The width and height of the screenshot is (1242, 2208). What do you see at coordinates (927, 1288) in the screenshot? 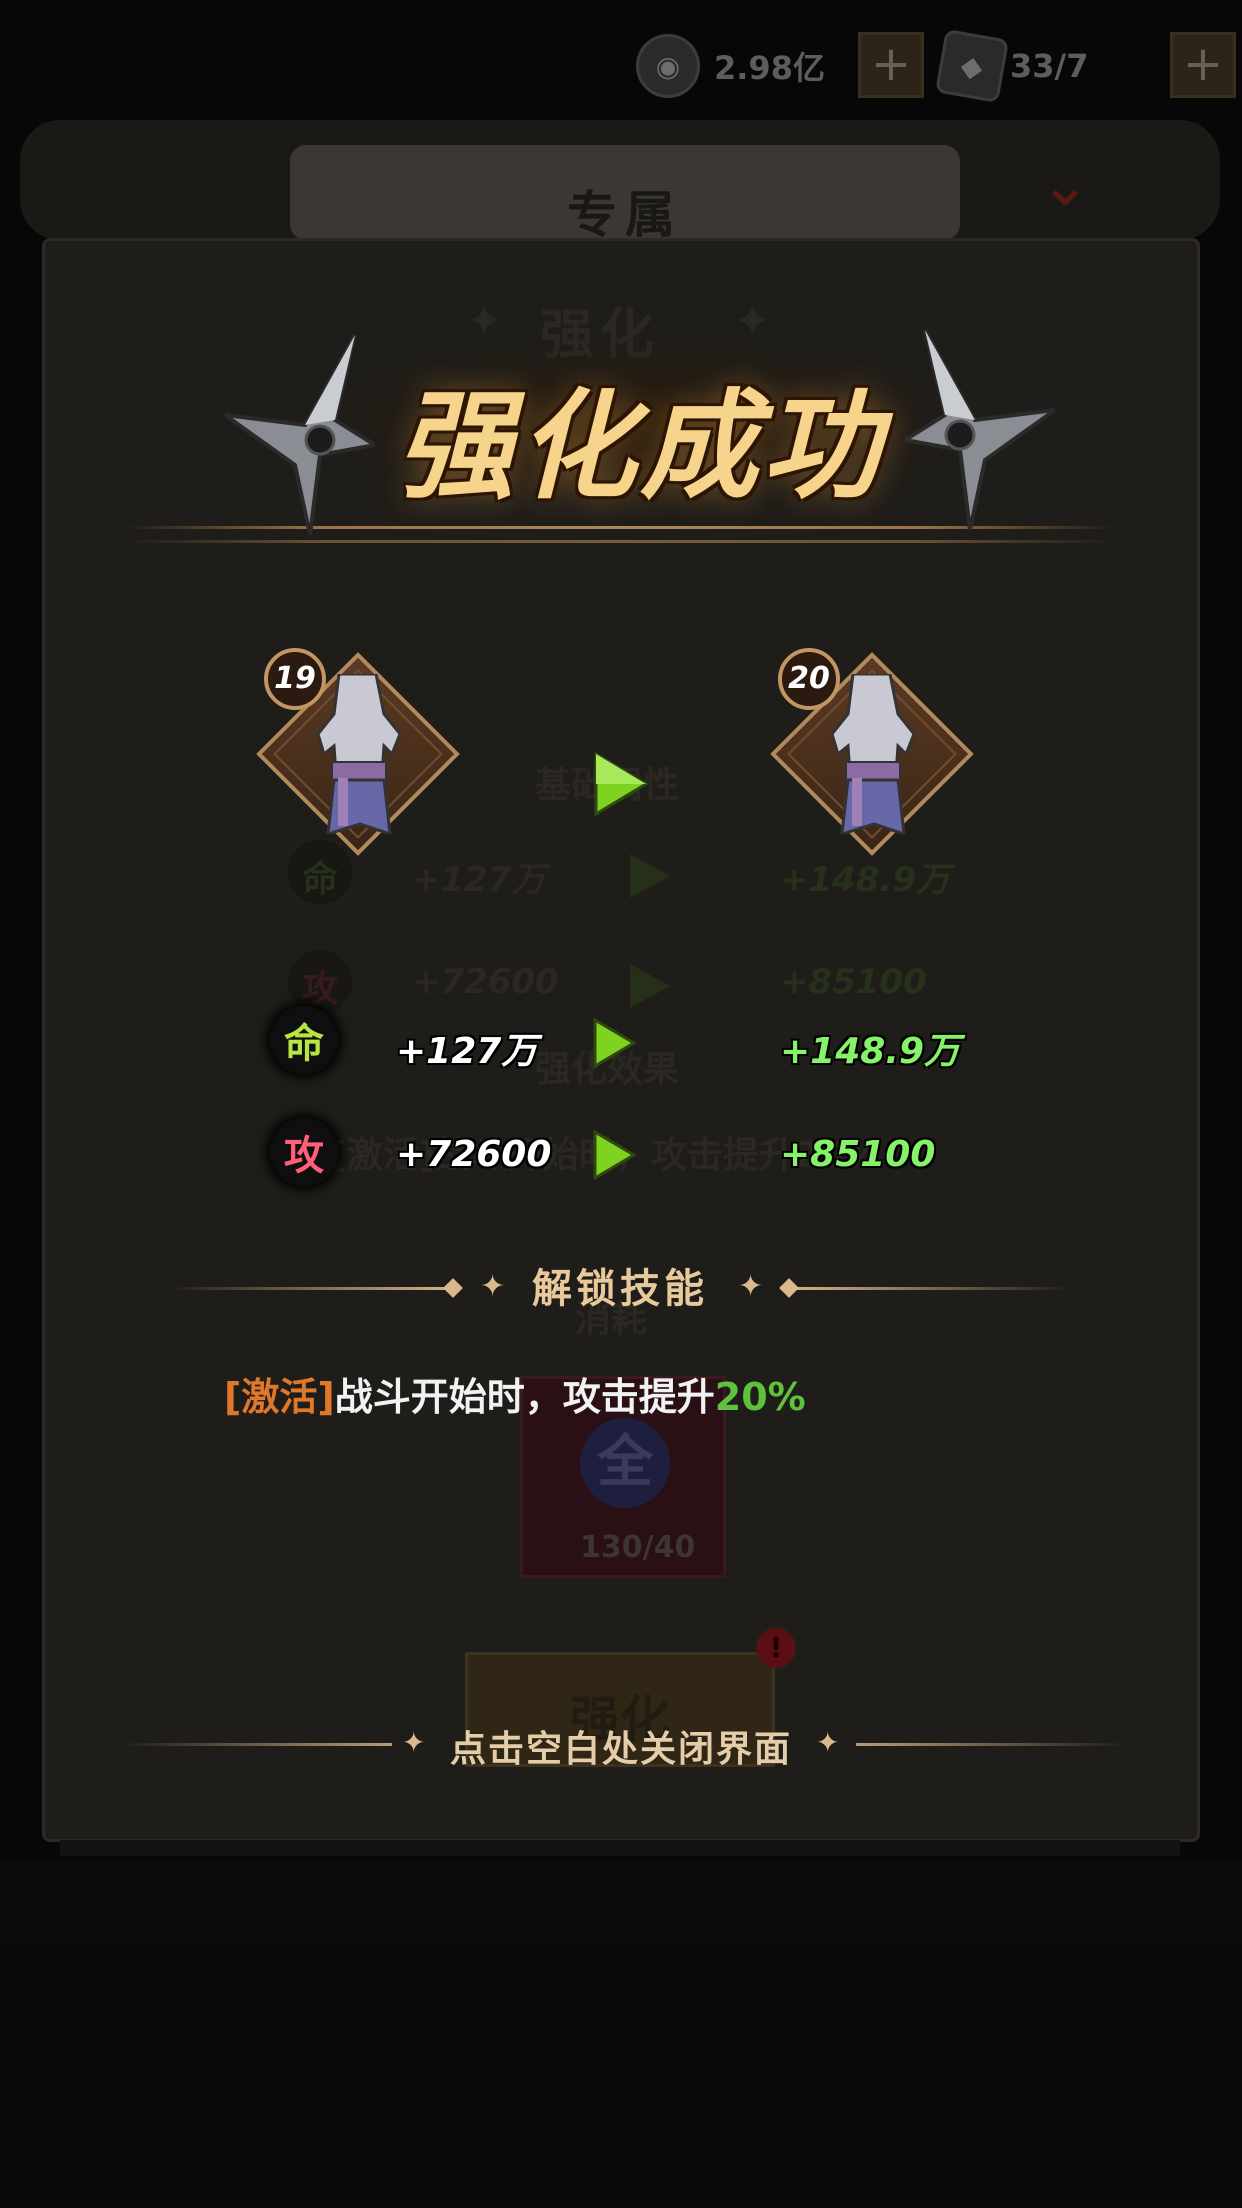
I see `section-divider-right` at bounding box center [927, 1288].